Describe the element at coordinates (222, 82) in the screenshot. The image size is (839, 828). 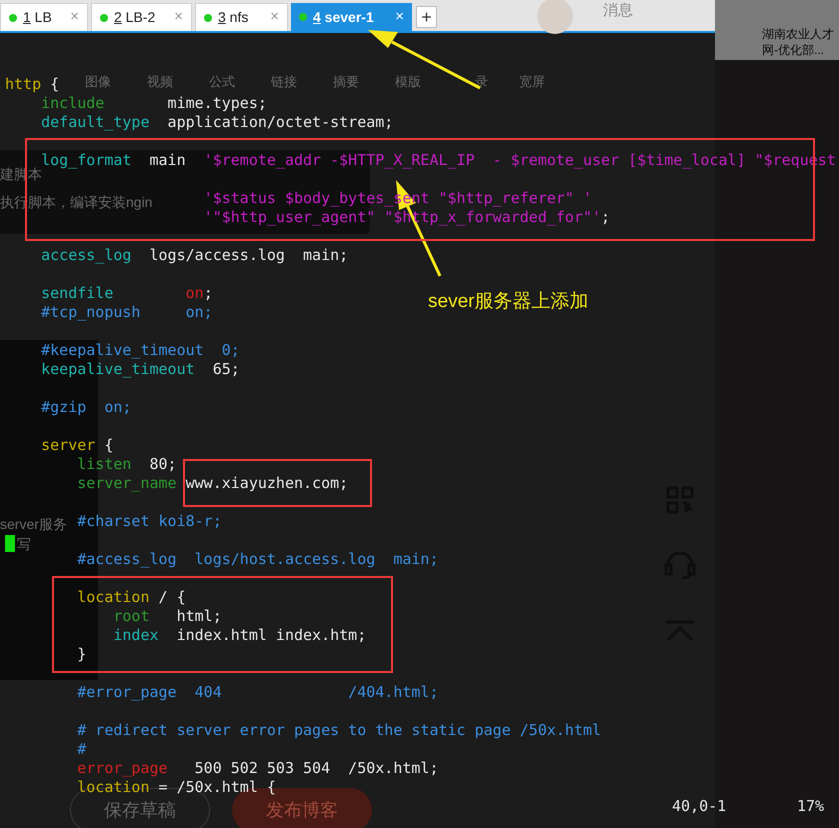
I see `toolbar-label: 公式` at that location.